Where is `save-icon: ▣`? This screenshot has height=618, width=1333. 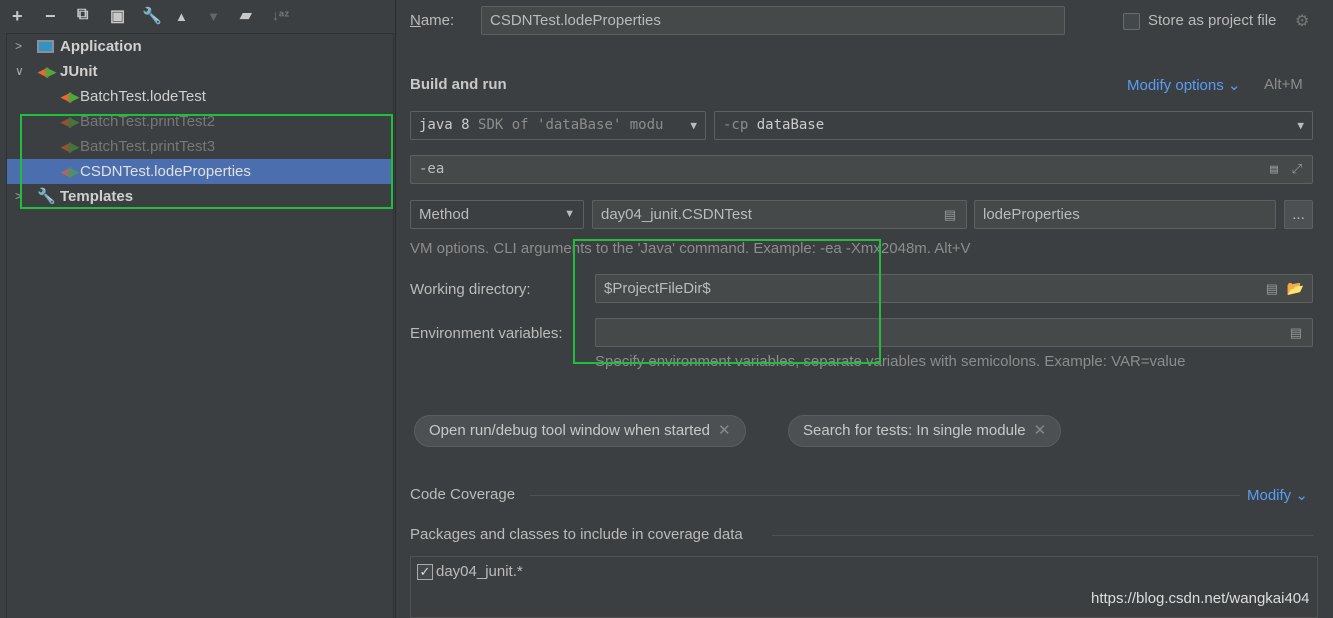 save-icon: ▣ is located at coordinates (117, 16).